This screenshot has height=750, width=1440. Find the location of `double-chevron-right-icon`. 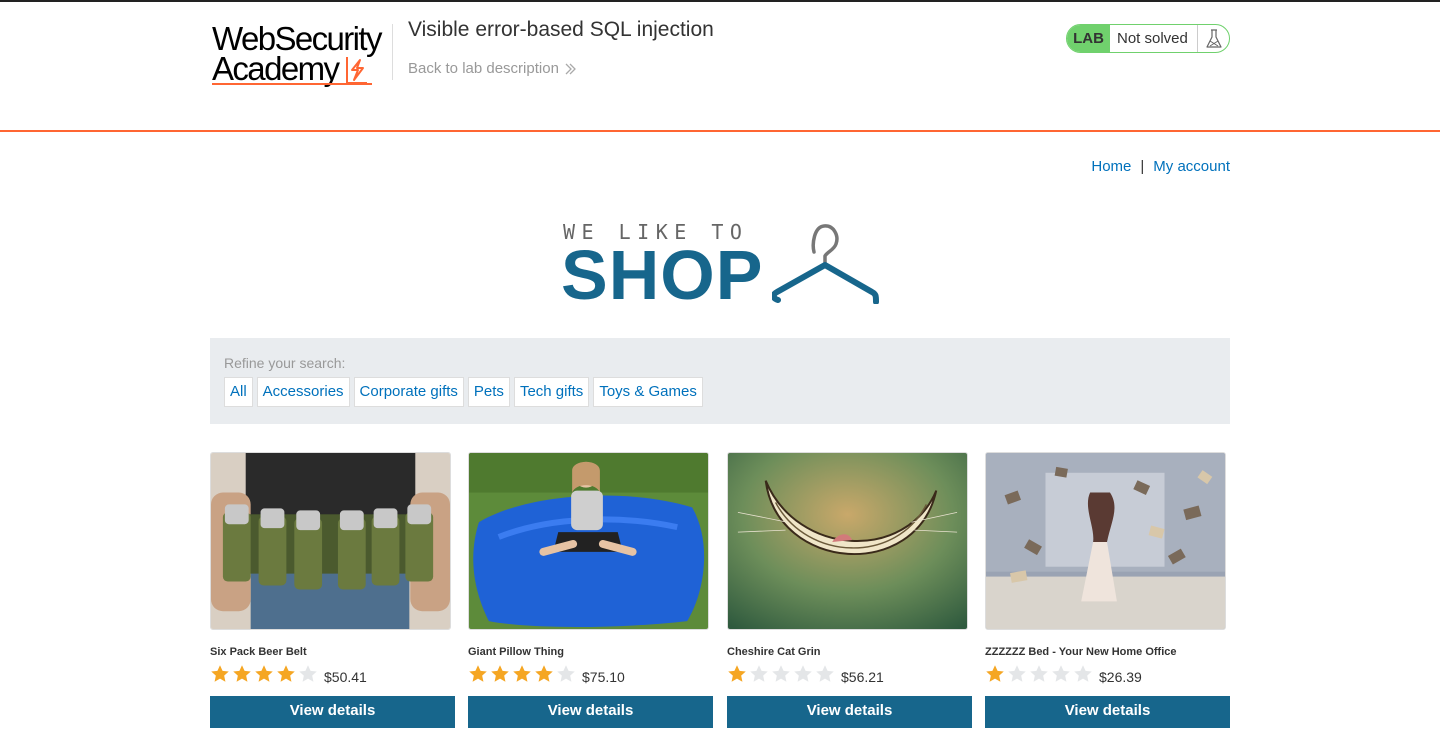

double-chevron-right-icon is located at coordinates (570, 68).